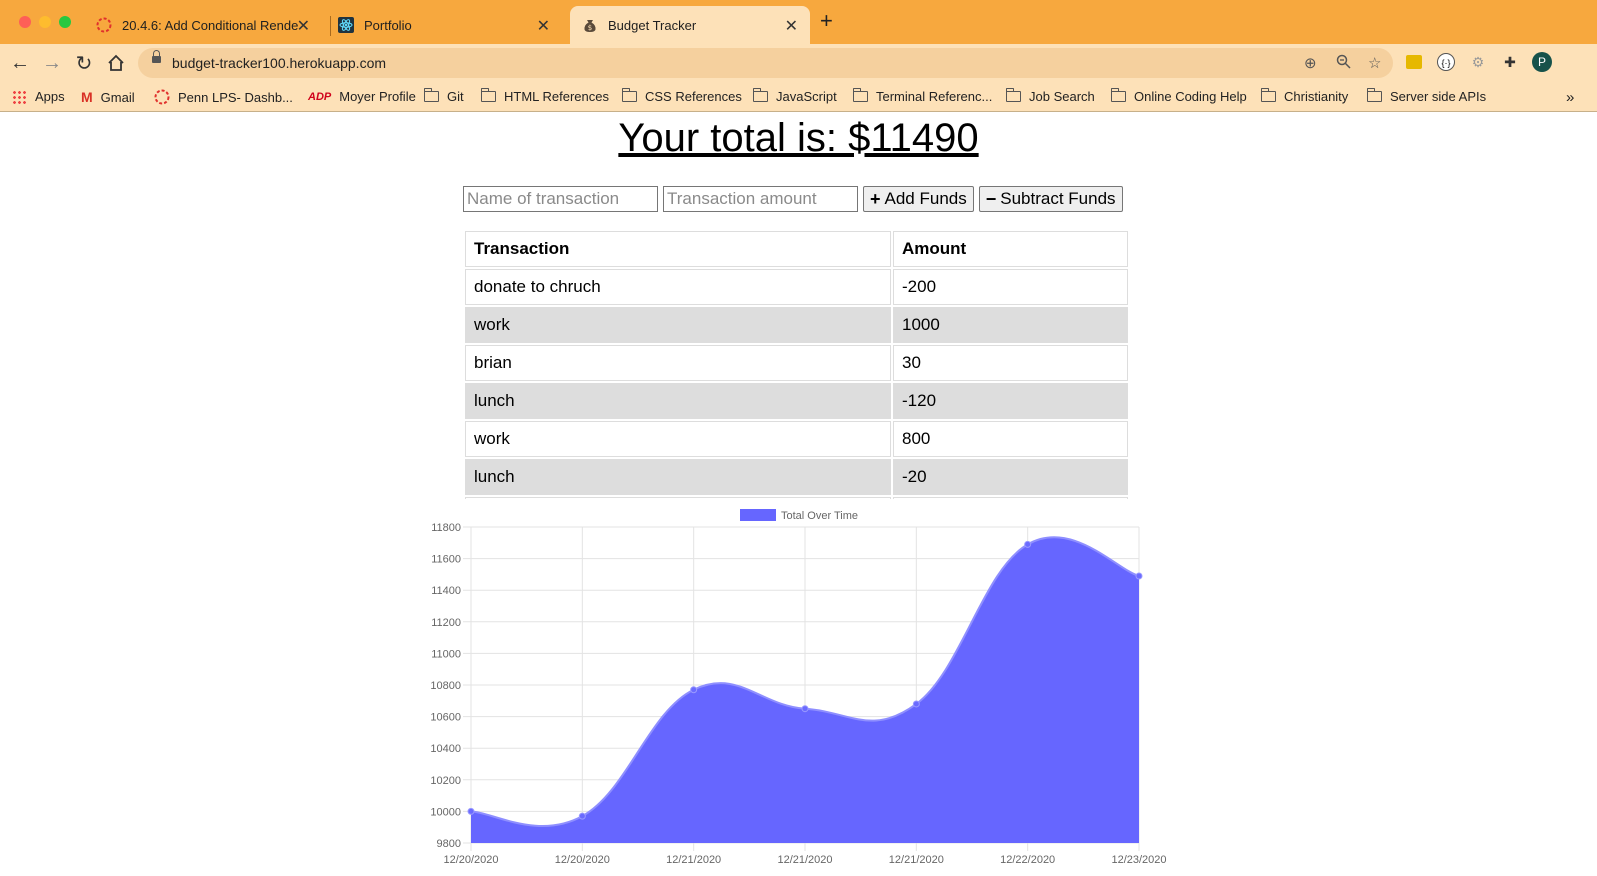 Image resolution: width=1597 pixels, height=876 pixels. Describe the element at coordinates (1542, 62) in the screenshot. I see `profile-avatar: P` at that location.